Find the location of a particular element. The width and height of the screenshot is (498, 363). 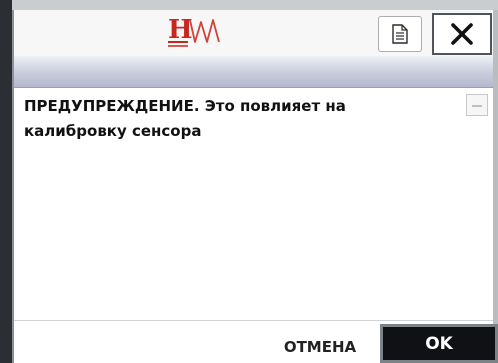

document-button is located at coordinates (400, 34).